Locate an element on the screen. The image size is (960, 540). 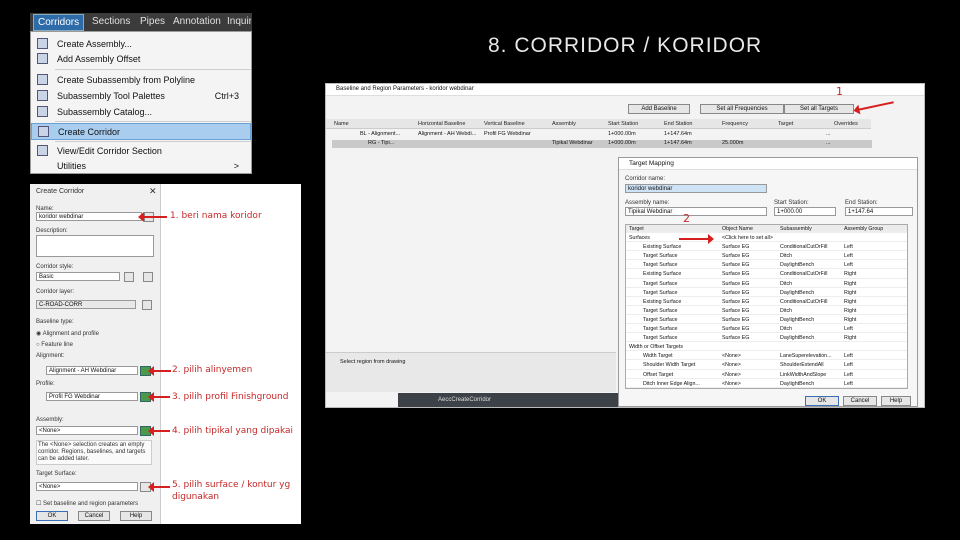
table-row: Width or Offset Targets is located at coordinates (766, 347).